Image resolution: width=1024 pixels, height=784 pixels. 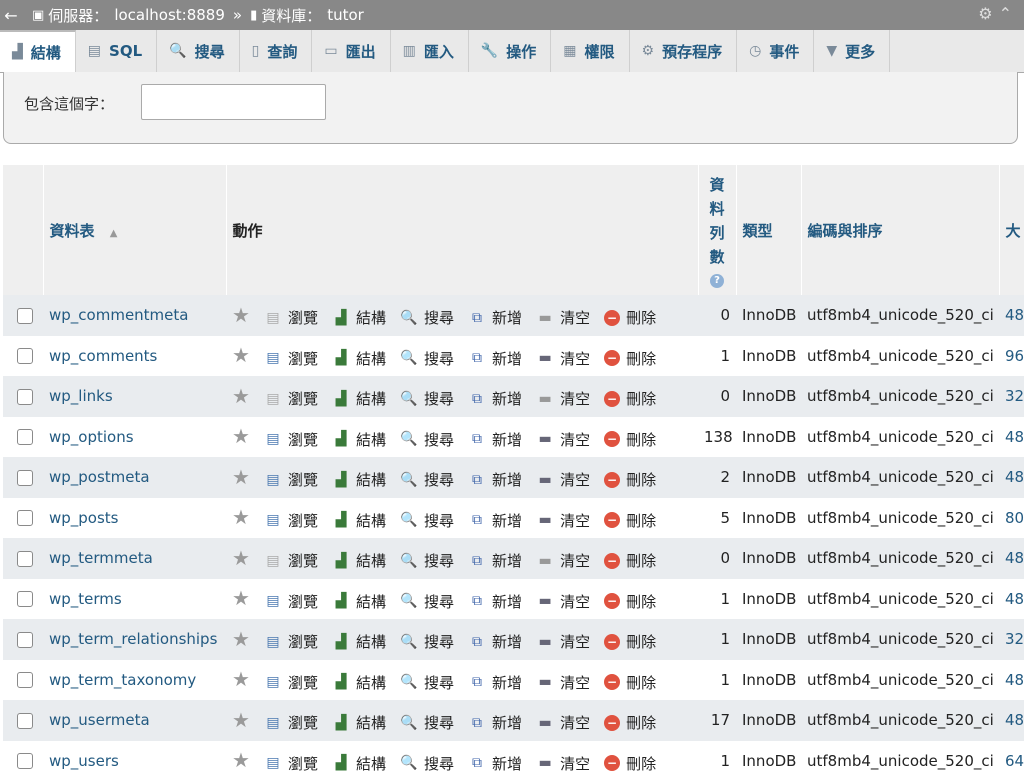 What do you see at coordinates (84, 761) in the screenshot?
I see `table-name-link: wp_users` at bounding box center [84, 761].